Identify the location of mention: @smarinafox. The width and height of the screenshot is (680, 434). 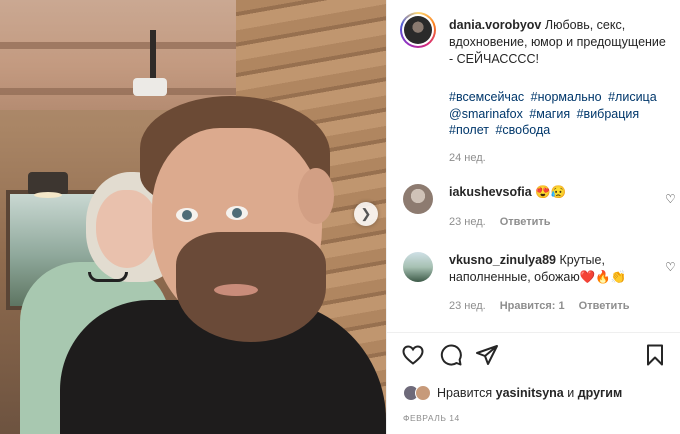
(486, 114).